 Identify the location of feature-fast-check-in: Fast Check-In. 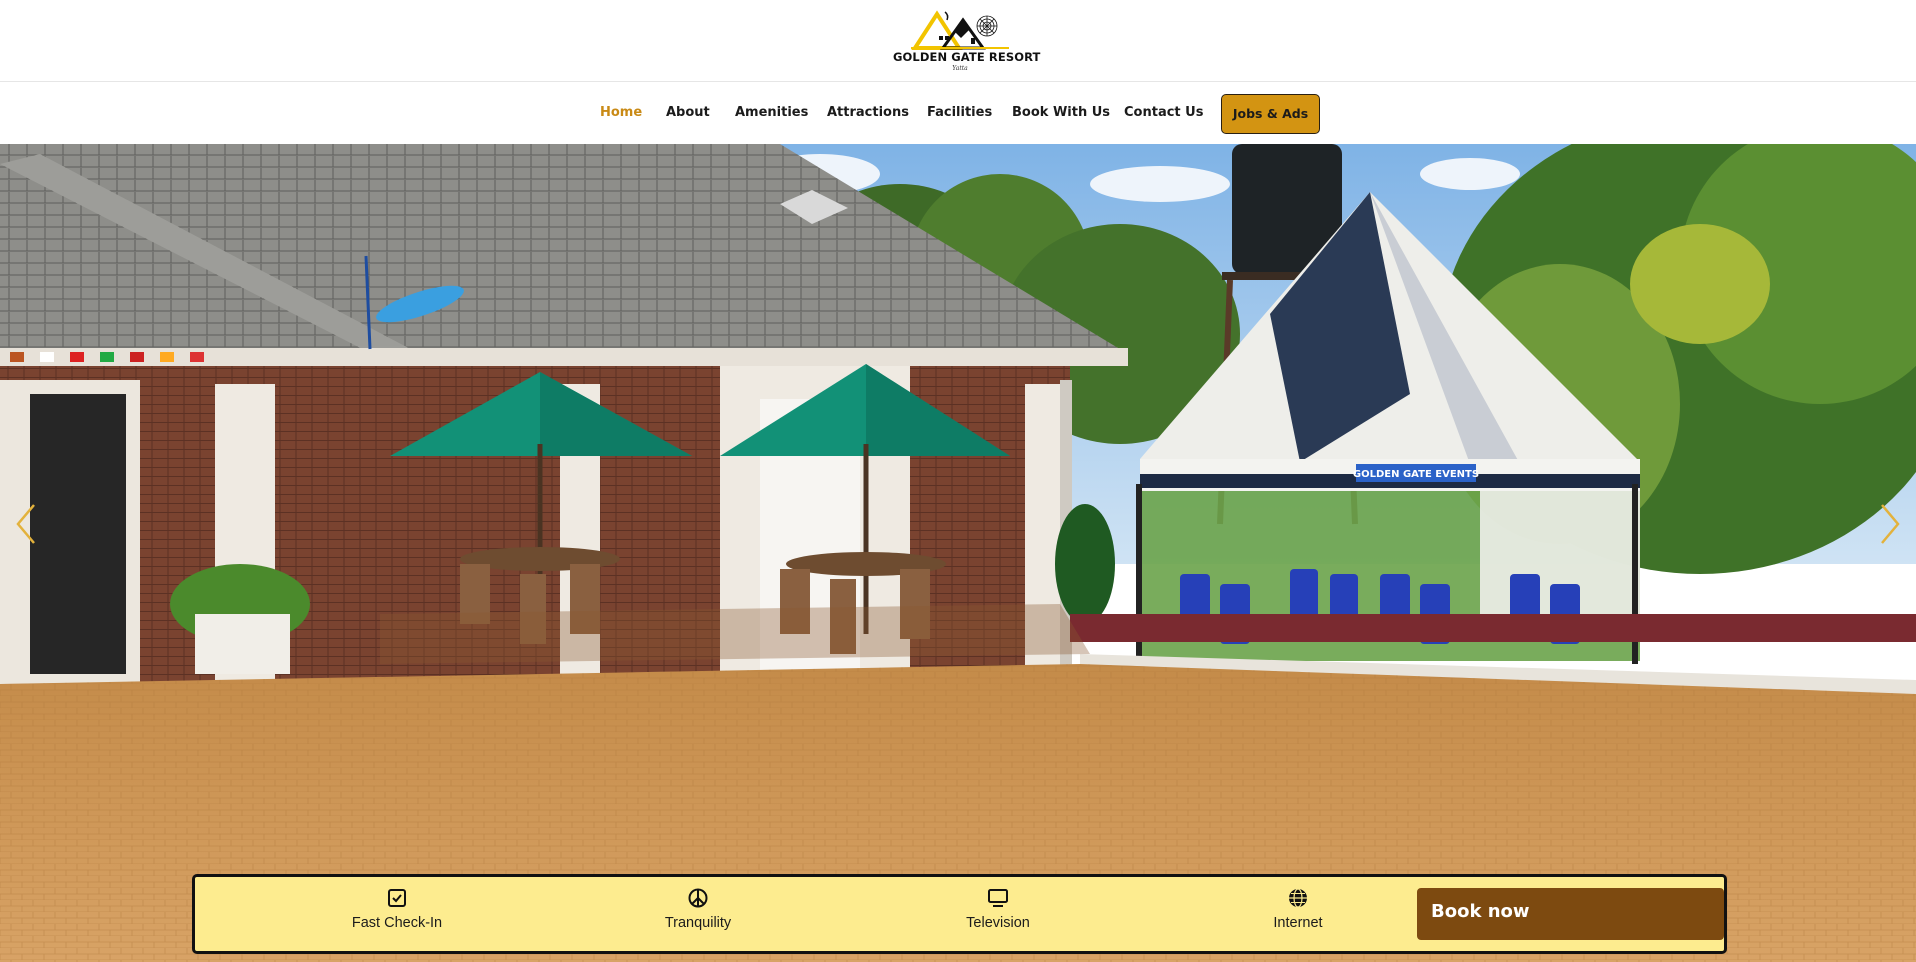
(397, 909).